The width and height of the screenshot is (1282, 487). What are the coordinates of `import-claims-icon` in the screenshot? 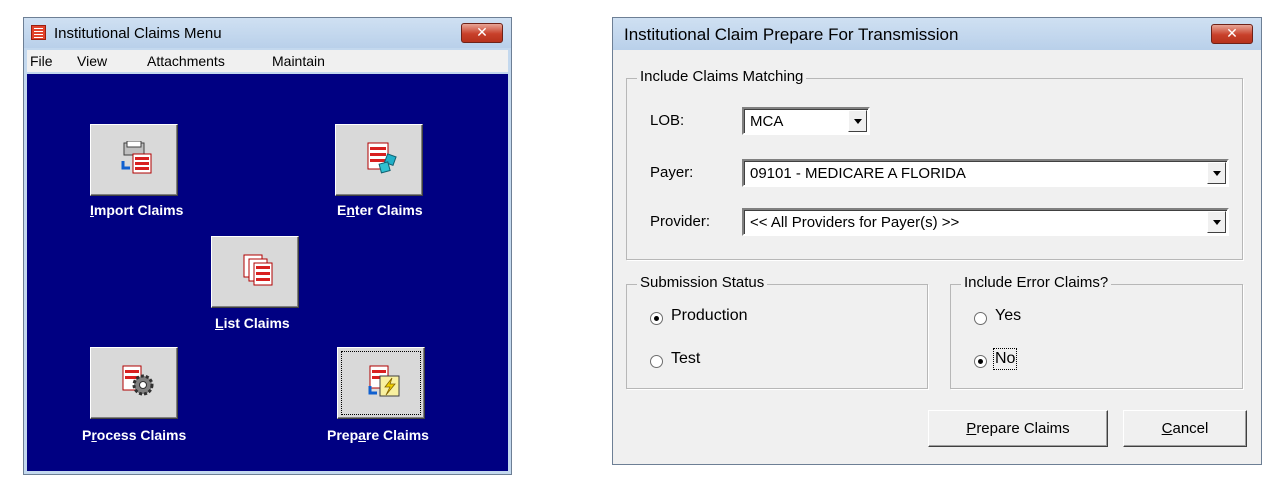 It's located at (136, 157).